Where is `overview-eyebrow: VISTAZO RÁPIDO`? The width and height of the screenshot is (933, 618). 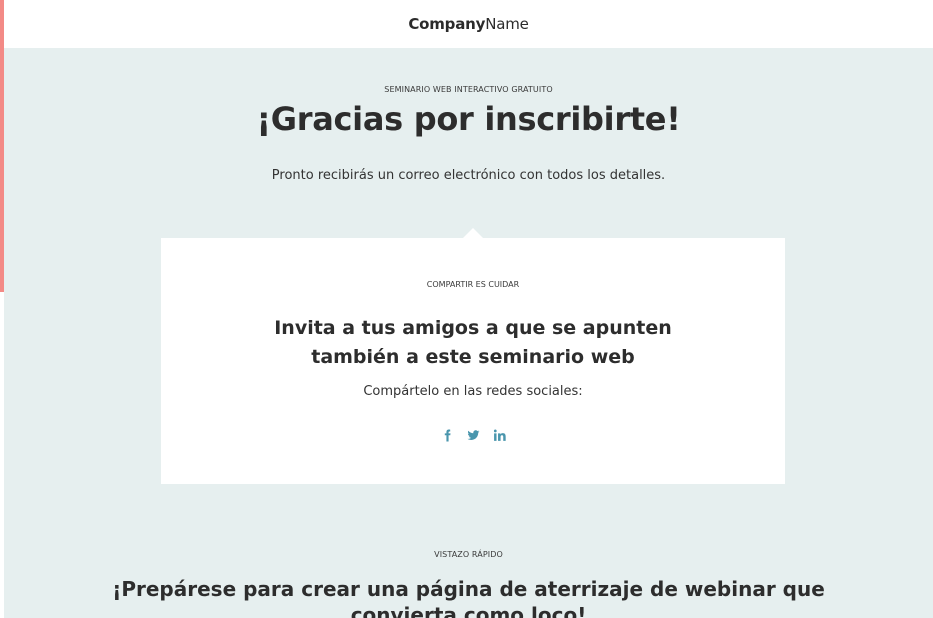
overview-eyebrow: VISTAZO RÁPIDO is located at coordinates (468, 554).